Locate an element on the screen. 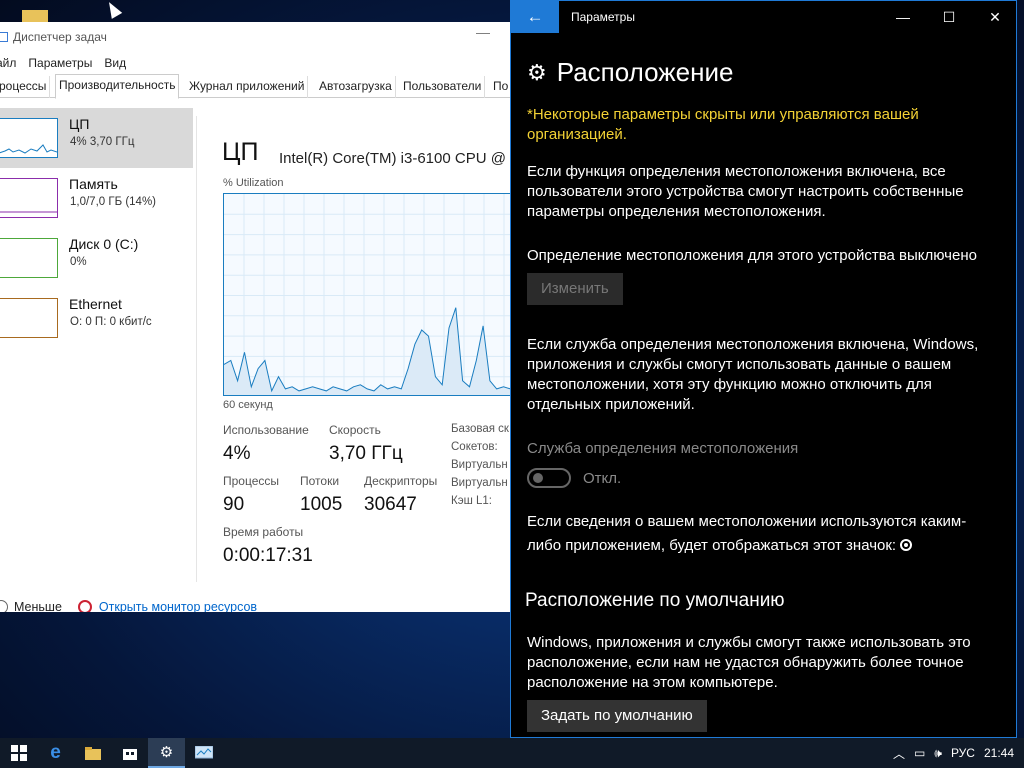  edge-icon: e is located at coordinates (55, 753).